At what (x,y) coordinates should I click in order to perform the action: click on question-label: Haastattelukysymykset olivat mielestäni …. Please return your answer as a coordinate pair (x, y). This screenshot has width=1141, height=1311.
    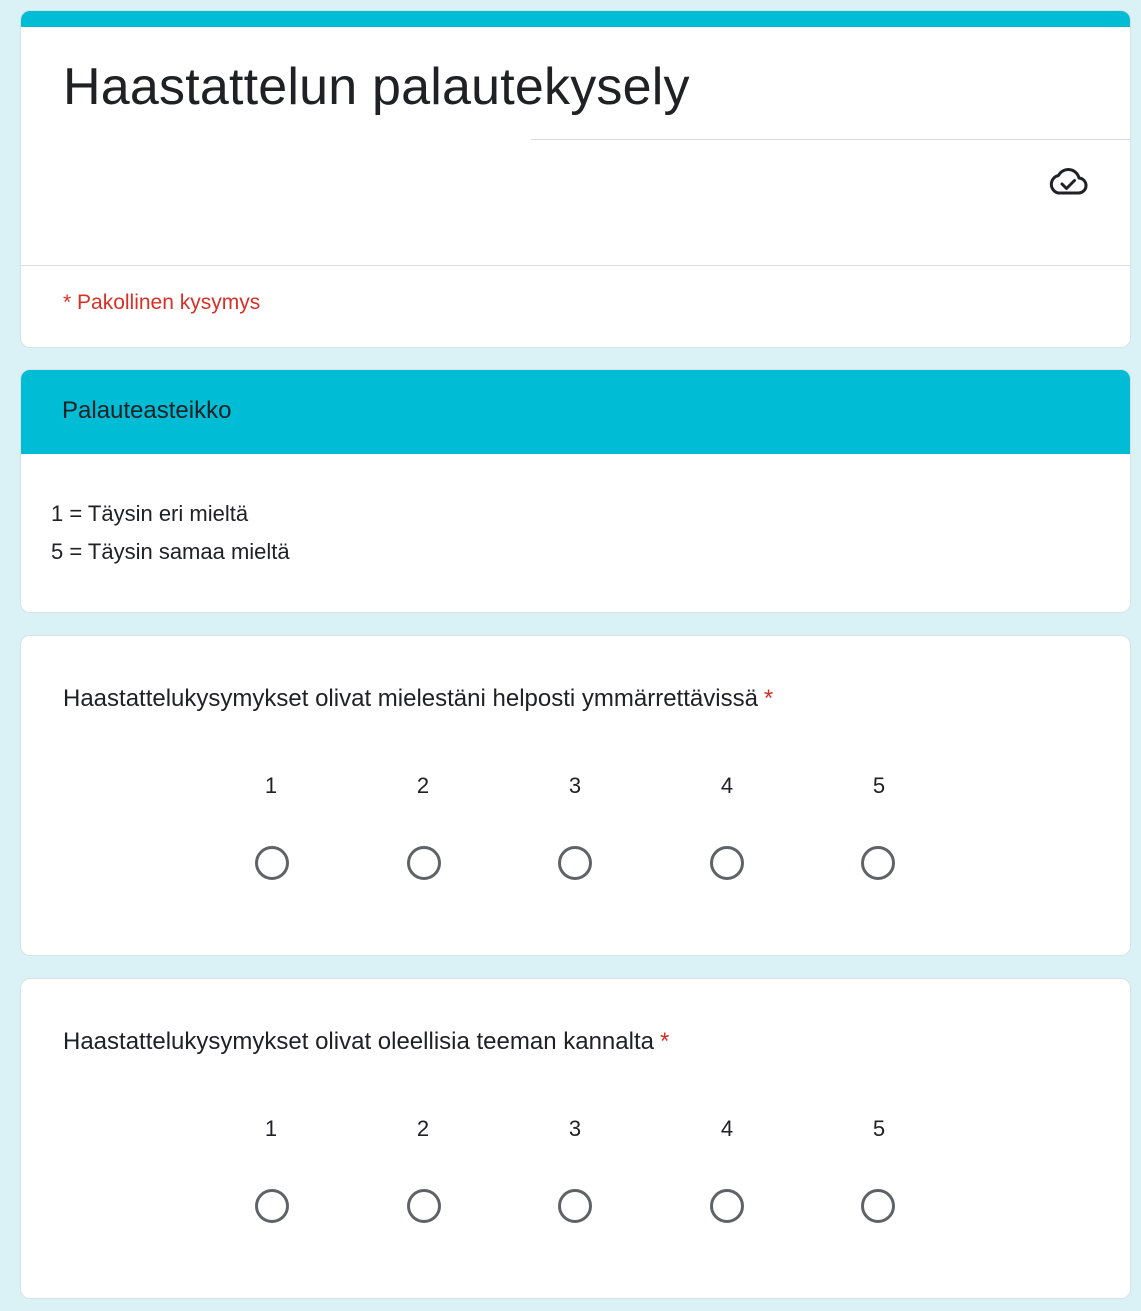
    Looking at the image, I should click on (410, 698).